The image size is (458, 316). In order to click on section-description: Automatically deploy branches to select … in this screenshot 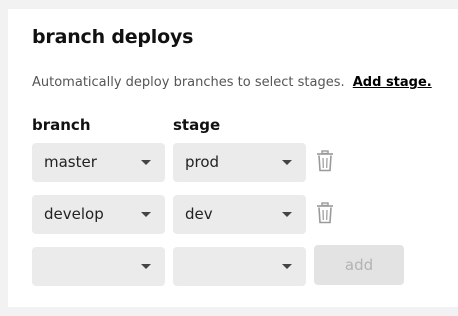, I will do `click(232, 82)`.